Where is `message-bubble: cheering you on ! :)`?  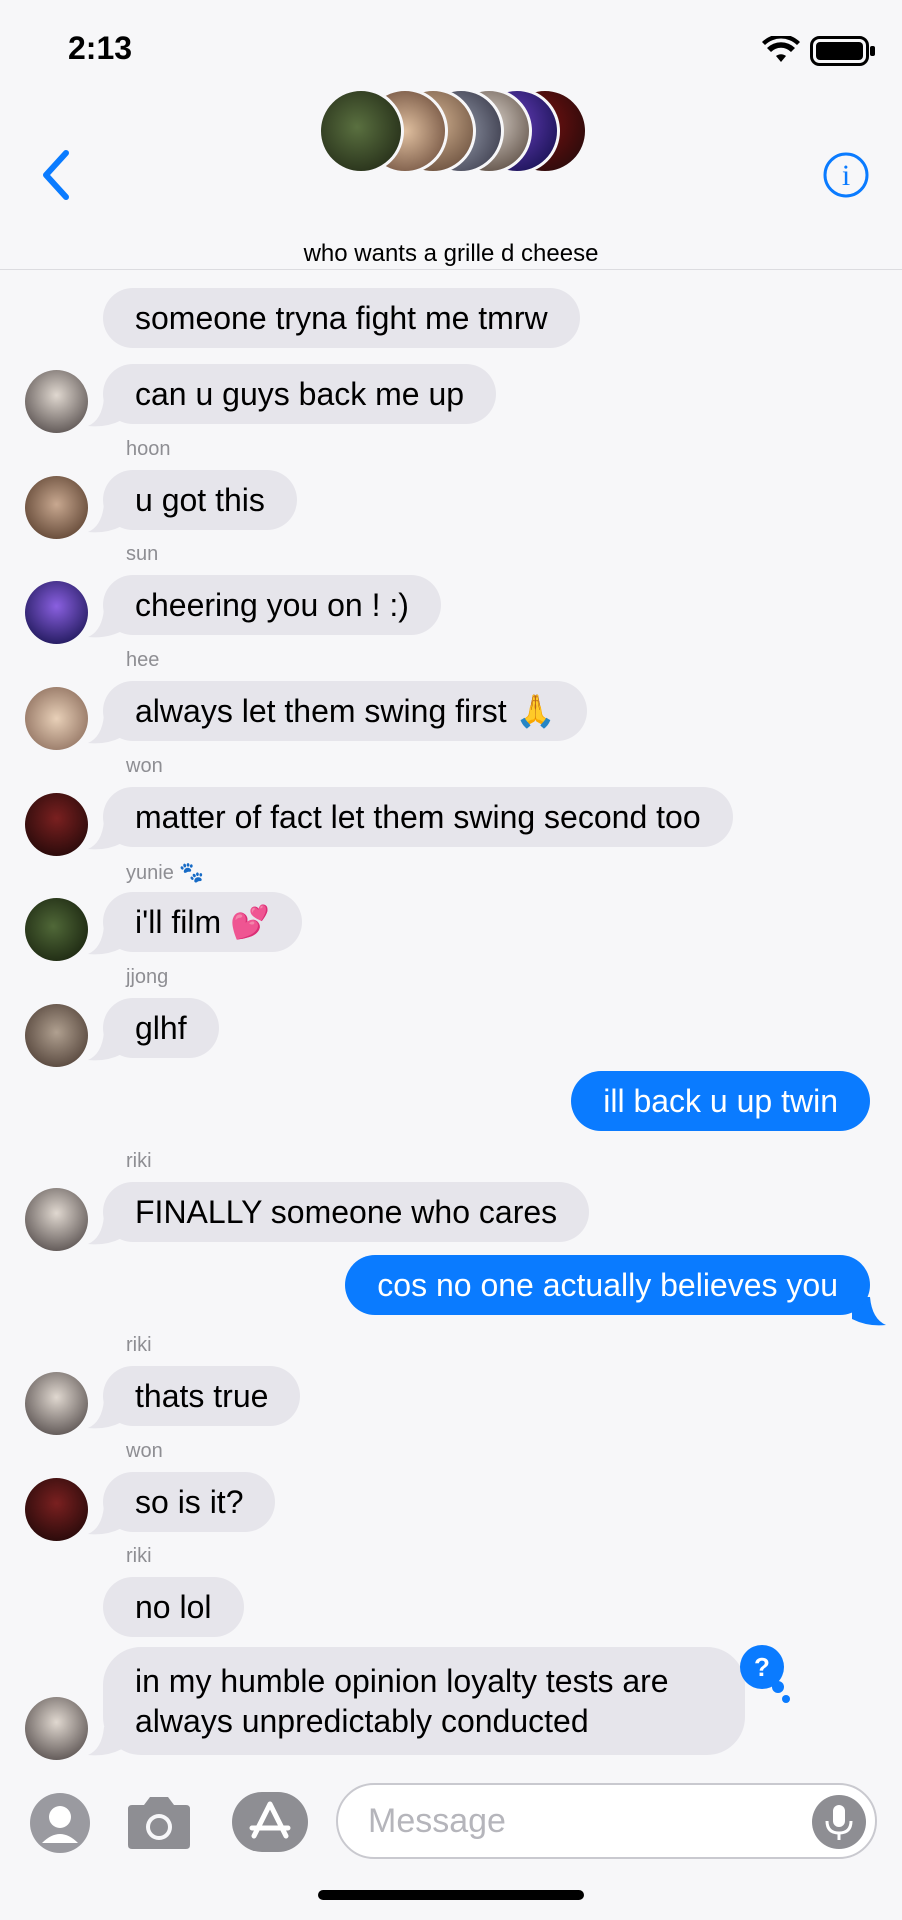 message-bubble: cheering you on ! :) is located at coordinates (272, 605).